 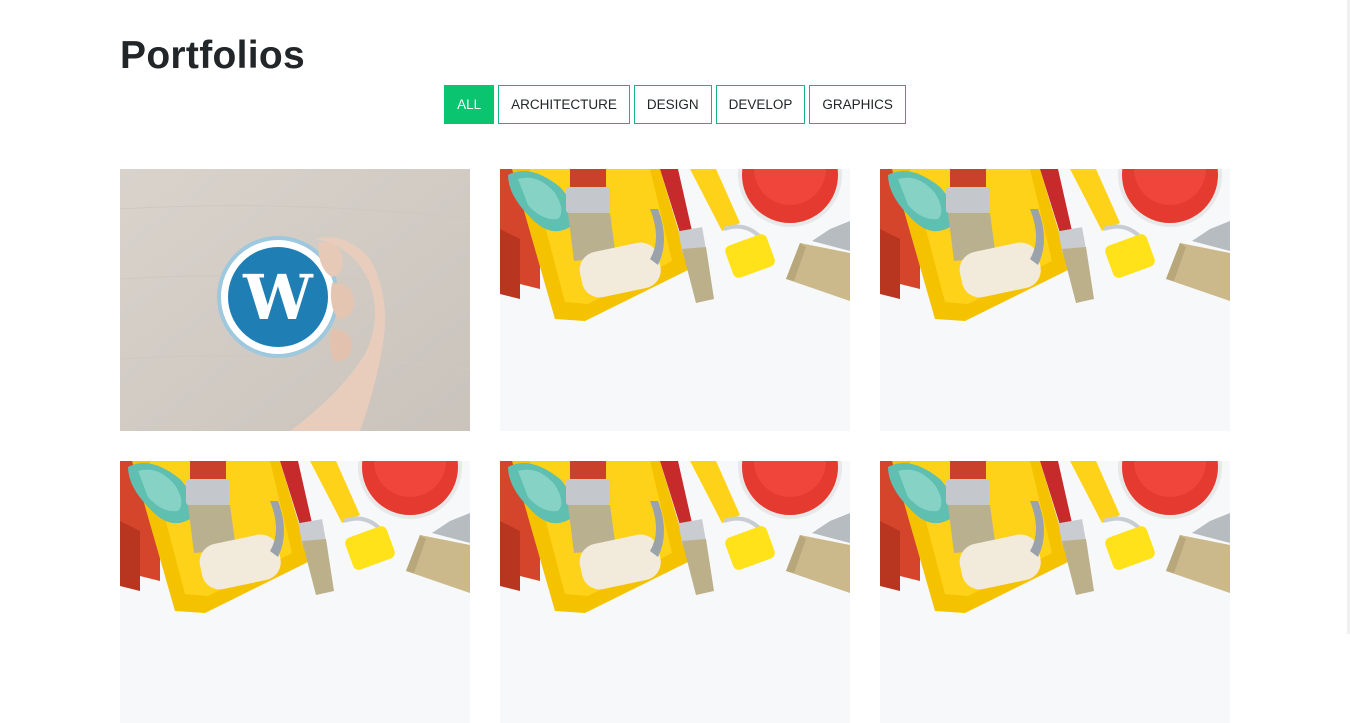 What do you see at coordinates (672, 104) in the screenshot?
I see `filter-design-button: DESIGN` at bounding box center [672, 104].